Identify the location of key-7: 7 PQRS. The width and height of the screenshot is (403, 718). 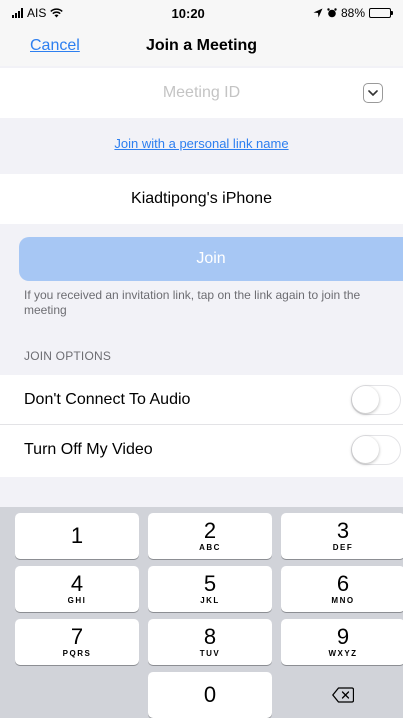
(77, 642).